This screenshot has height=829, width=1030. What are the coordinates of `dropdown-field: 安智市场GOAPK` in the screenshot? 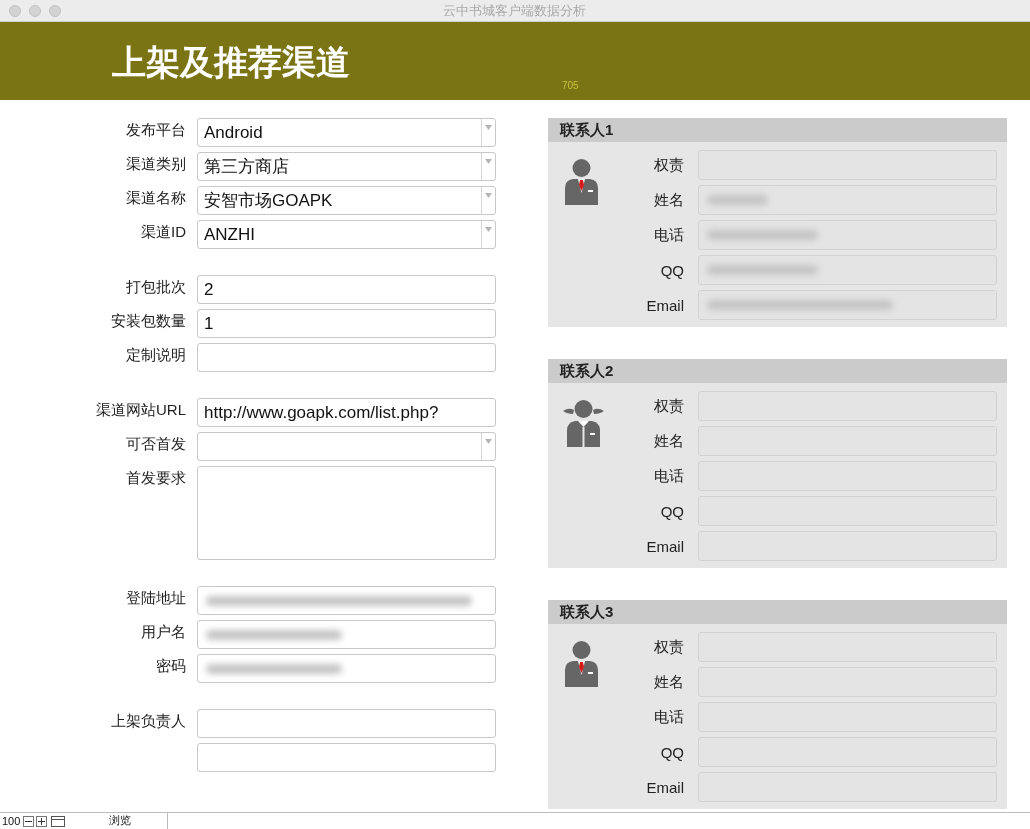 It's located at (346, 200).